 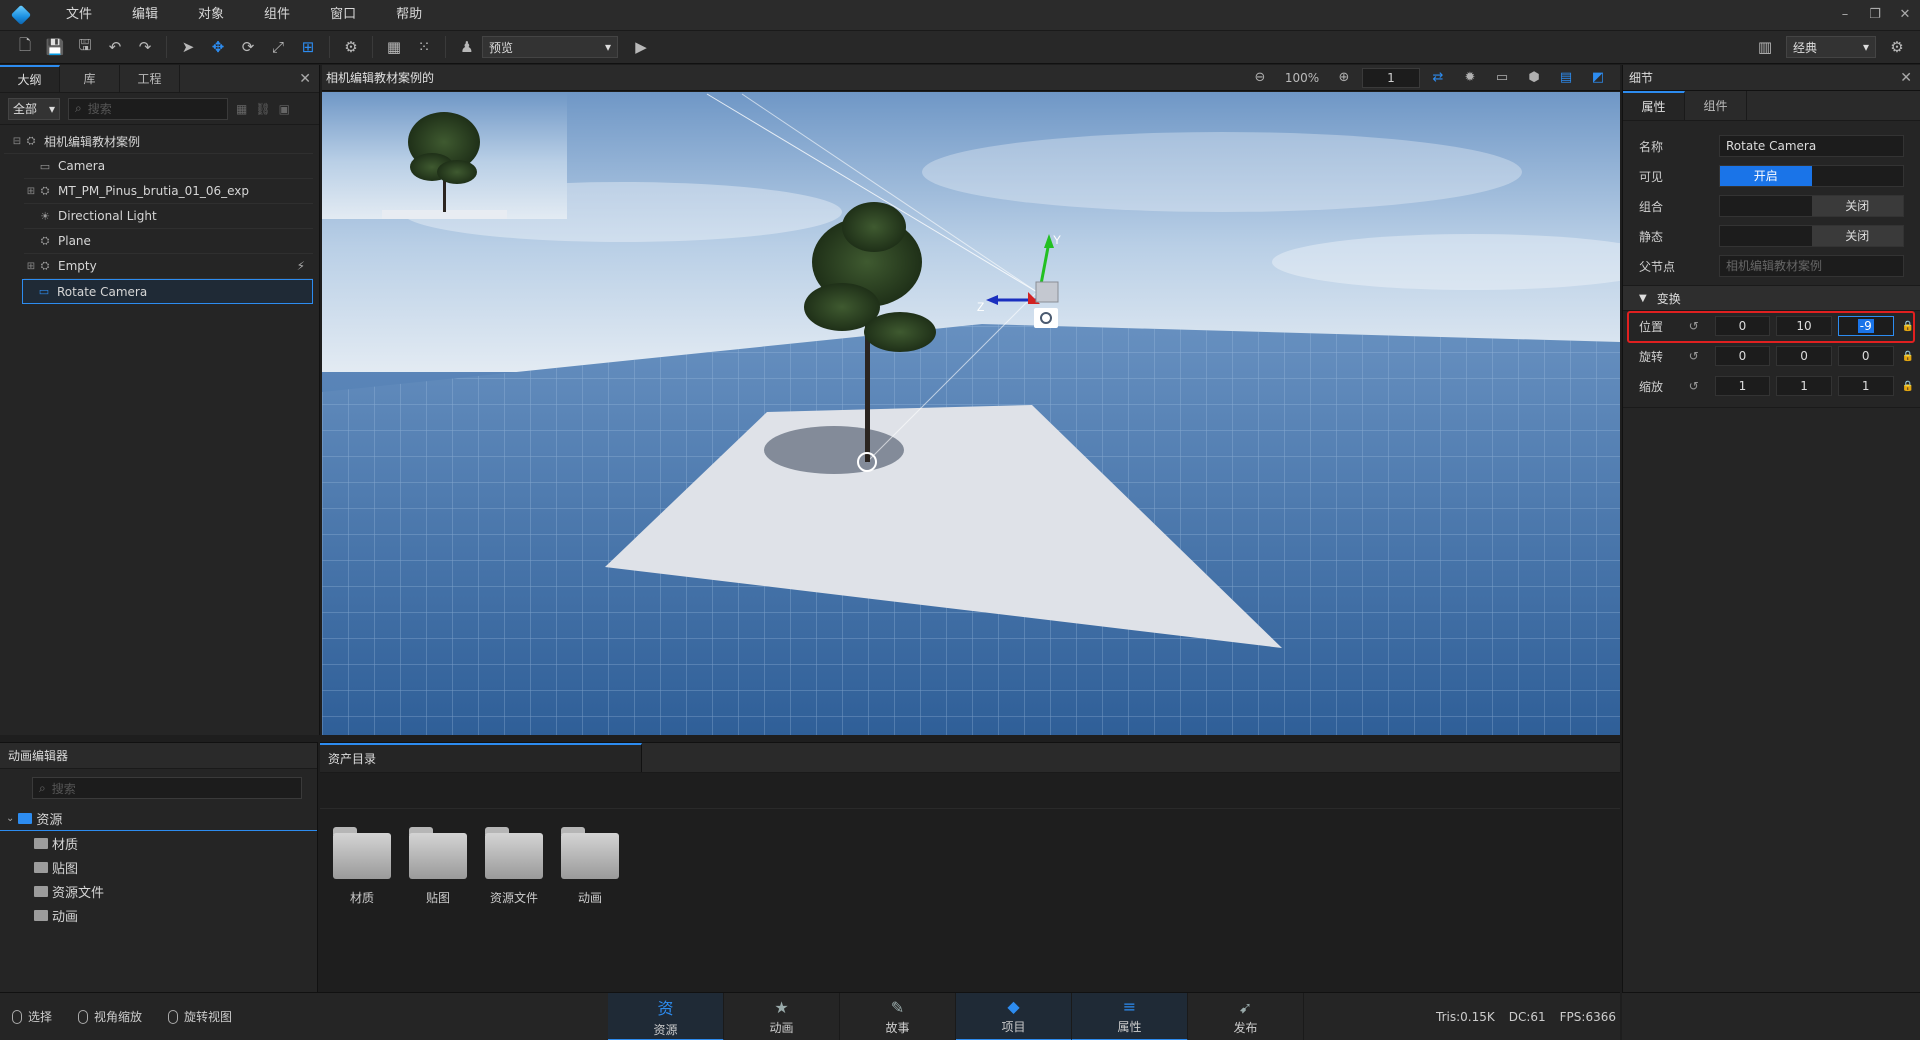 What do you see at coordinates (150, 78) in the screenshot?
I see `tab-project: 工程` at bounding box center [150, 78].